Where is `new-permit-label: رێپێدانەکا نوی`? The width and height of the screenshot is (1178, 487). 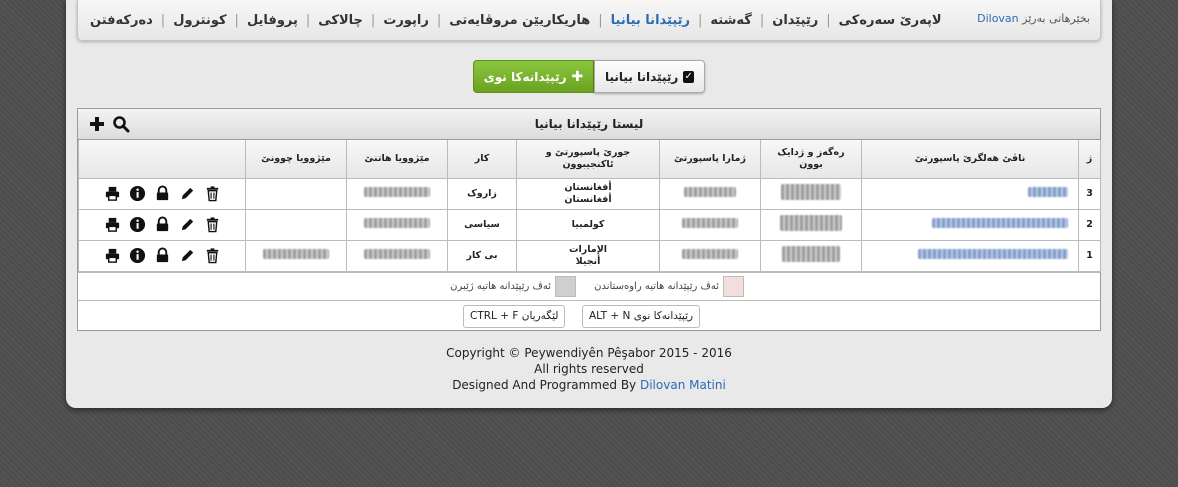
new-permit-label: رێپێدانەکا نوی is located at coordinates (525, 76).